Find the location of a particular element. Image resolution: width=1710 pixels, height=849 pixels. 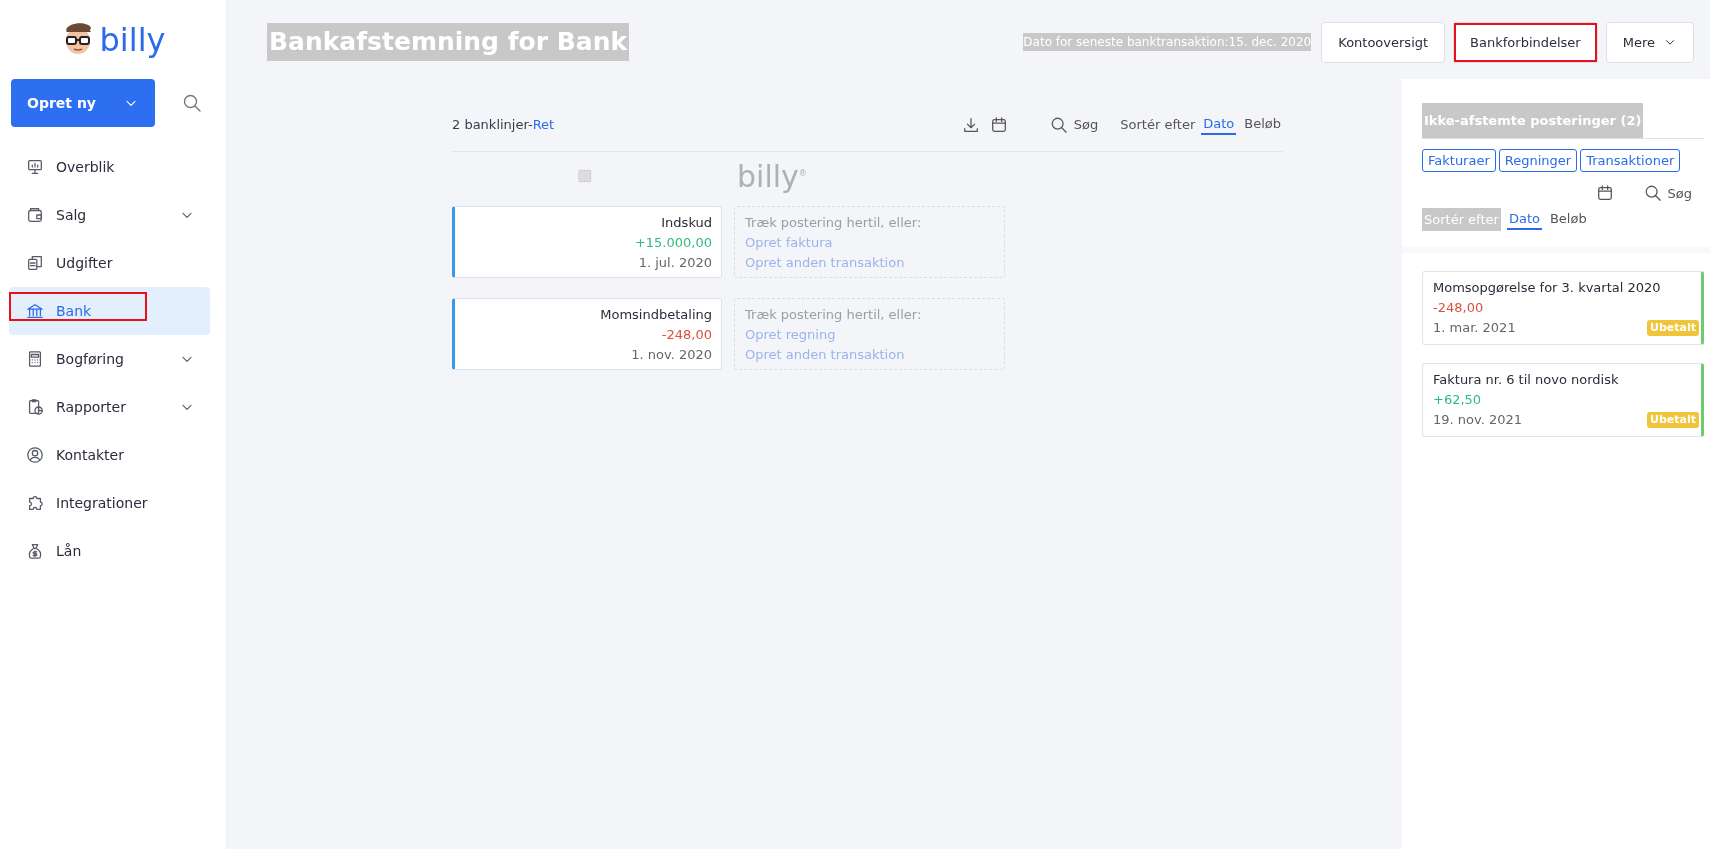

nav-item: Rapporter is located at coordinates (109, 407).